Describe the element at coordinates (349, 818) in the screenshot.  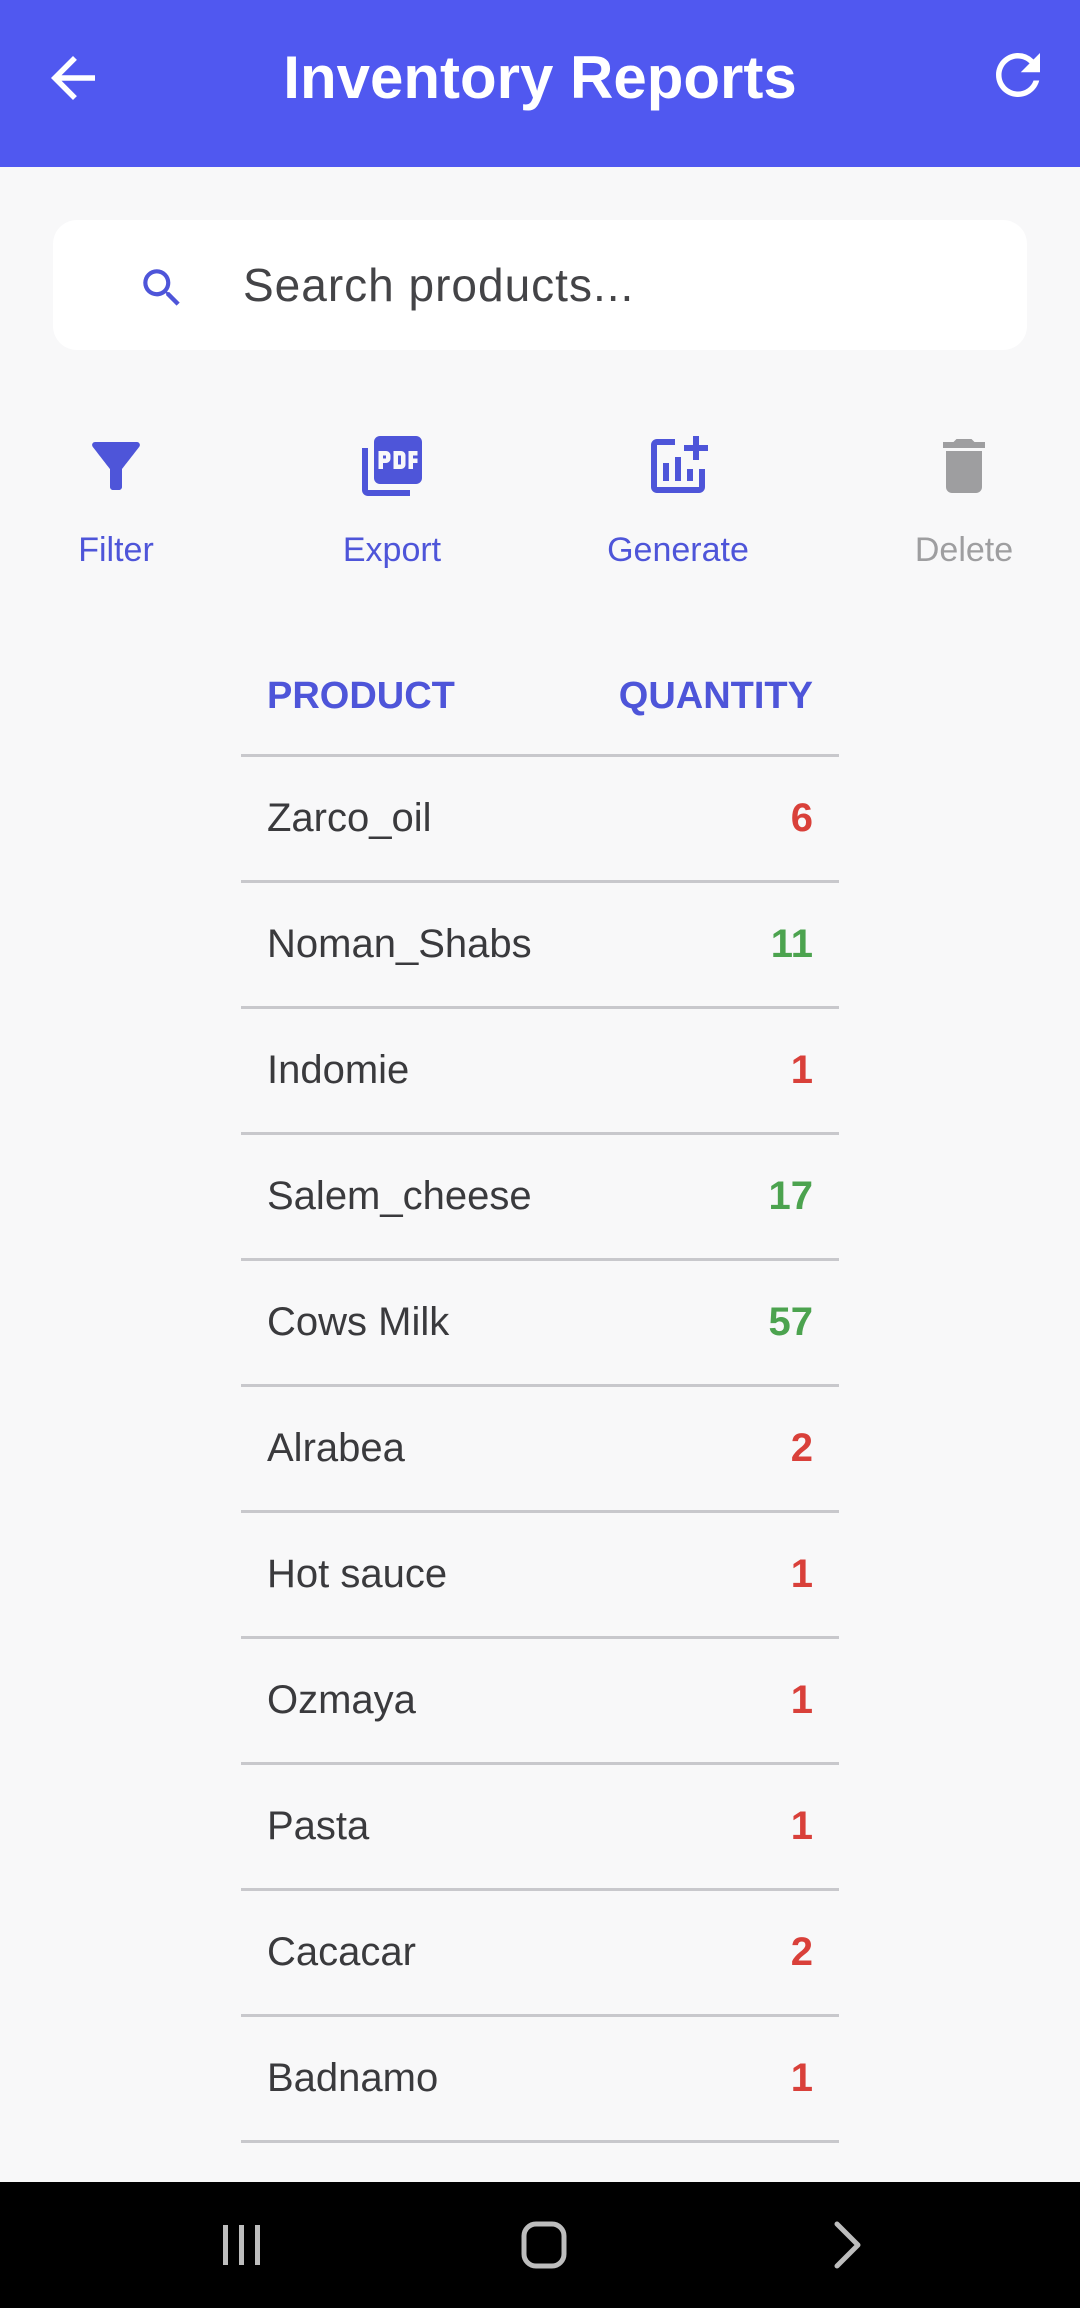
I see `product-name: Zarco_oil` at that location.